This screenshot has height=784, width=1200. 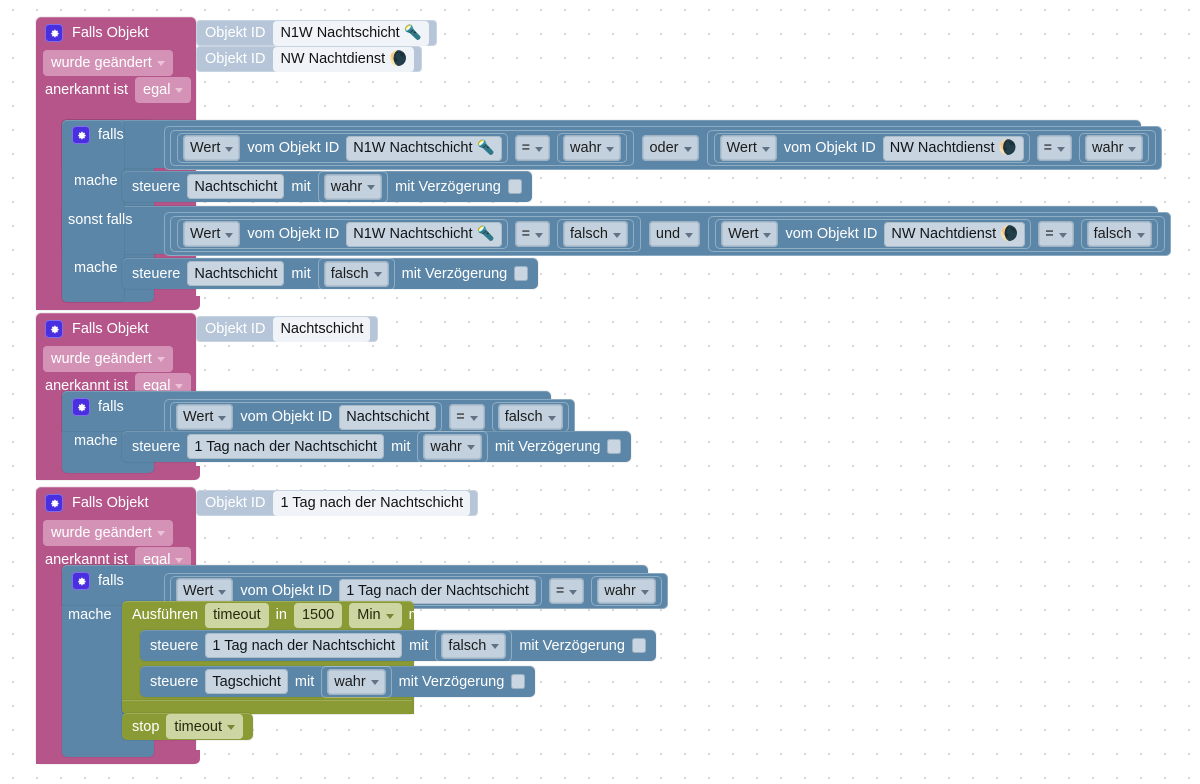 I want to click on object-id-block-4: Objekt ID 1 Tag nach der Nachtschicht, so click(x=337, y=503).